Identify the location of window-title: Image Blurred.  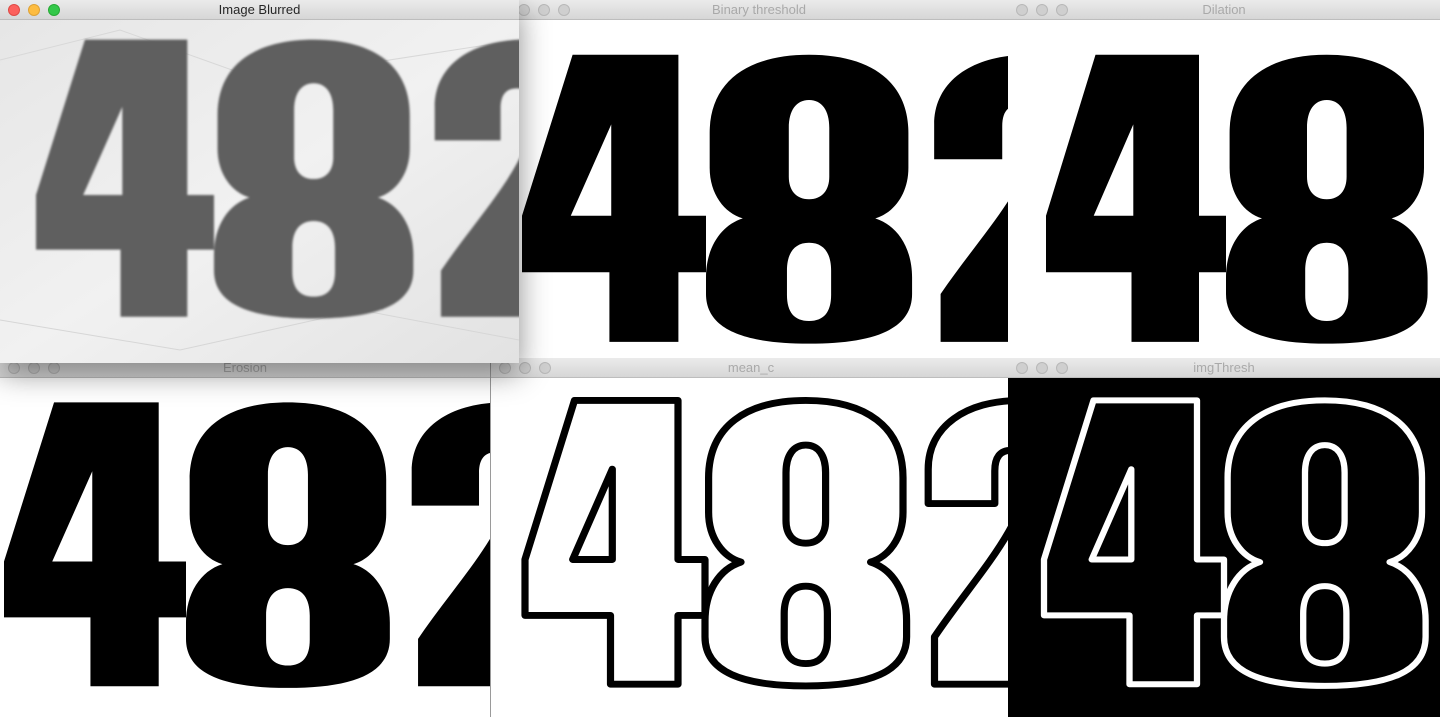
(259, 9).